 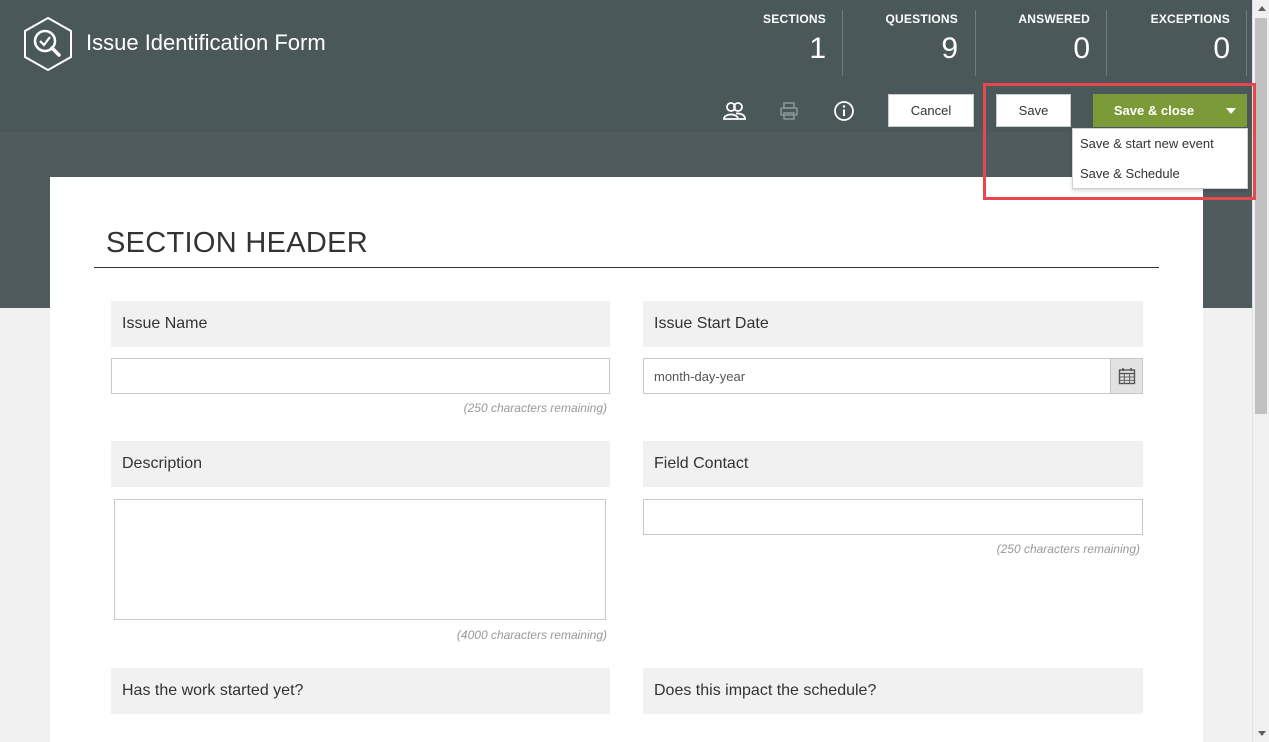 What do you see at coordinates (700, 376) in the screenshot?
I see `date-placeholder: month-day-year` at bounding box center [700, 376].